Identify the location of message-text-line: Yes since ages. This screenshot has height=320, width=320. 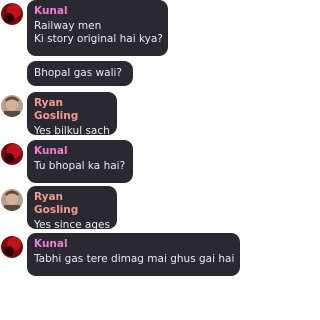
(72, 225).